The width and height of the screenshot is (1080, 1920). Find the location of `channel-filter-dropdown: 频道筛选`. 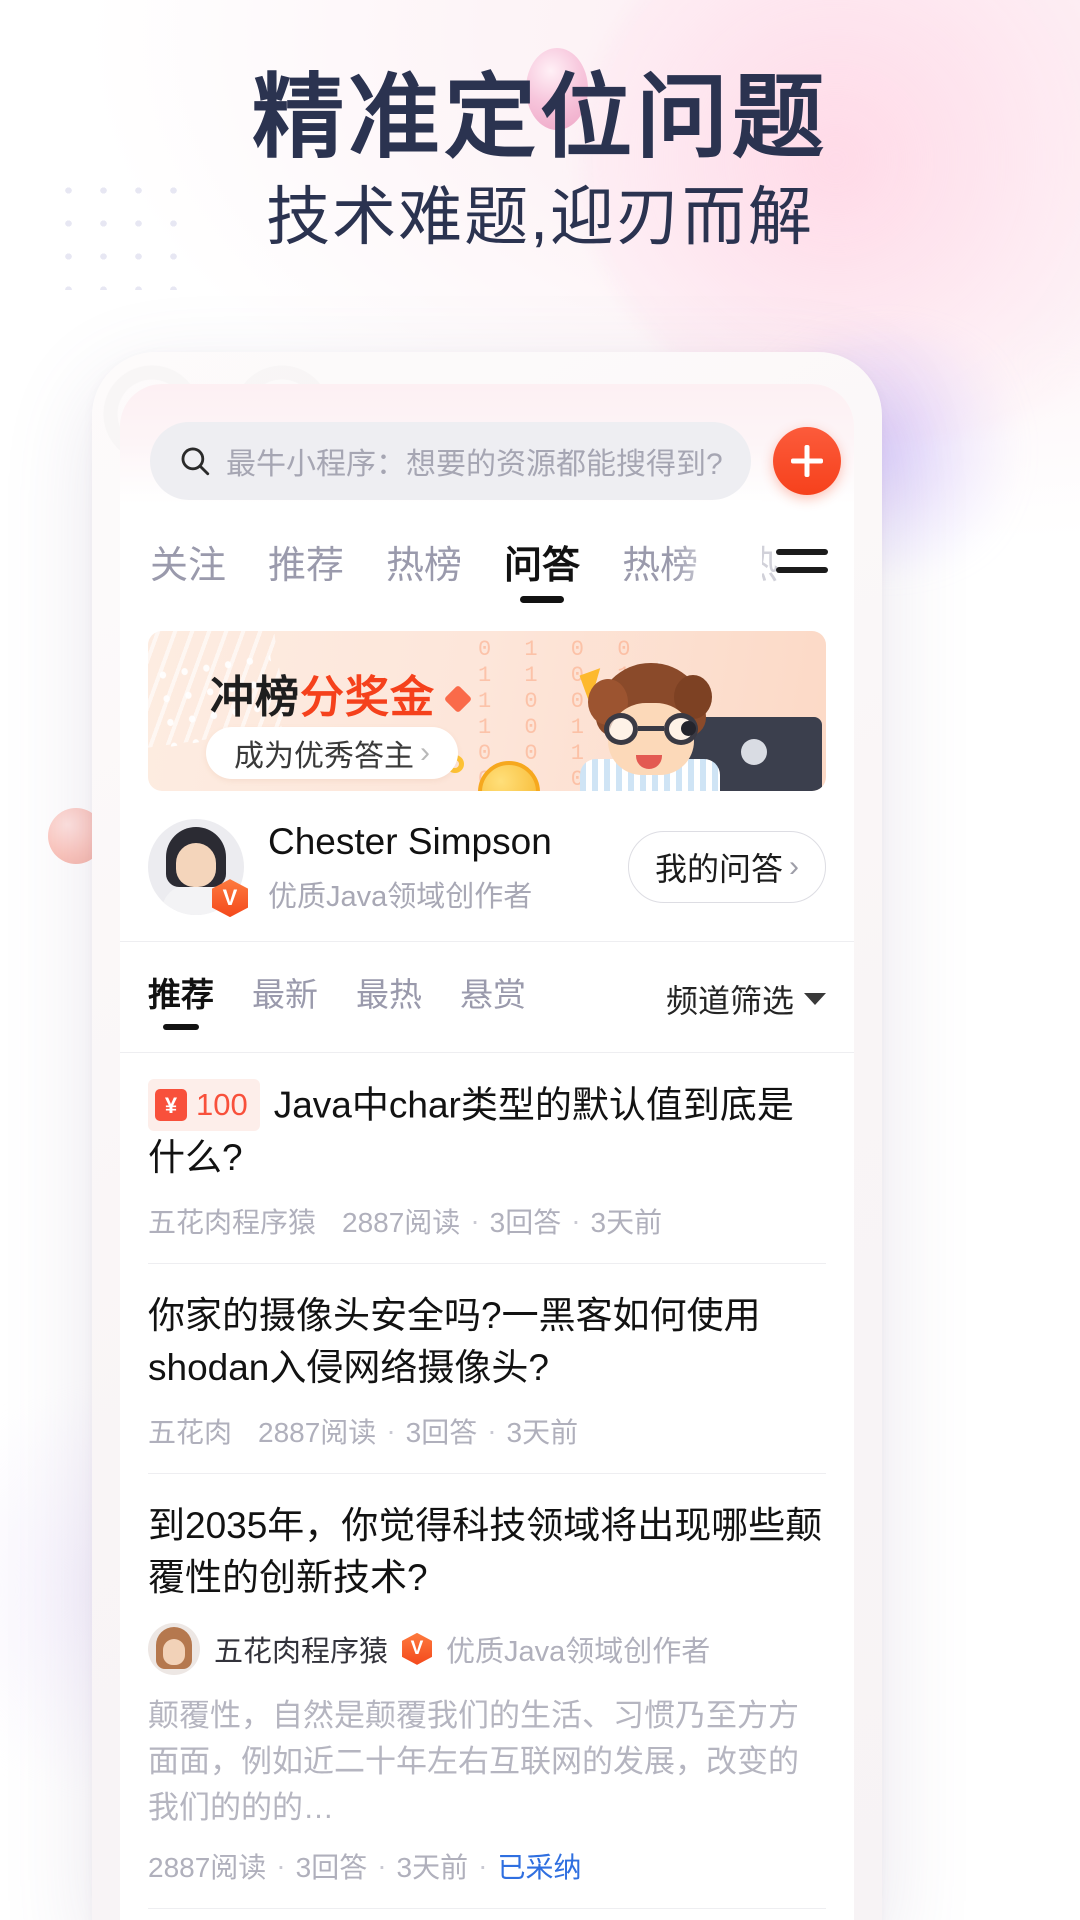

channel-filter-dropdown: 频道筛选 is located at coordinates (746, 999).